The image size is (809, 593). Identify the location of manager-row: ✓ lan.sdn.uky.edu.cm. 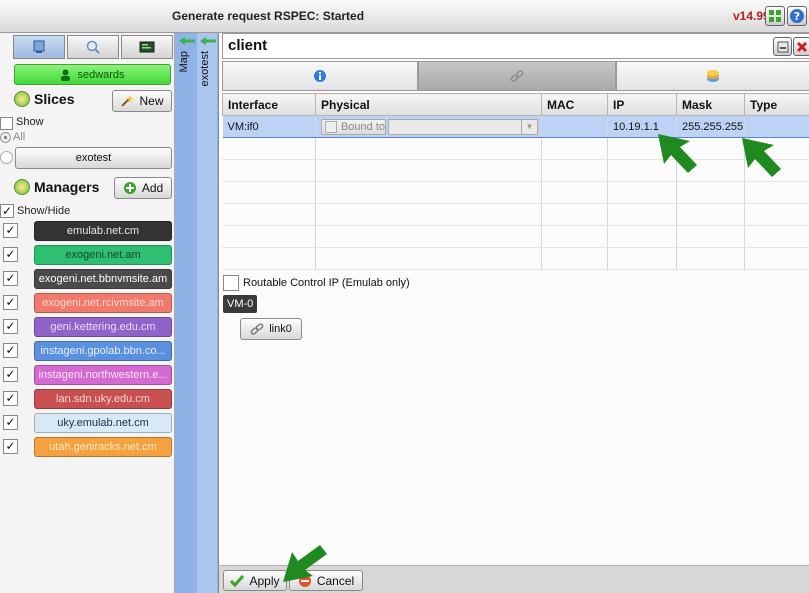
(87, 399).